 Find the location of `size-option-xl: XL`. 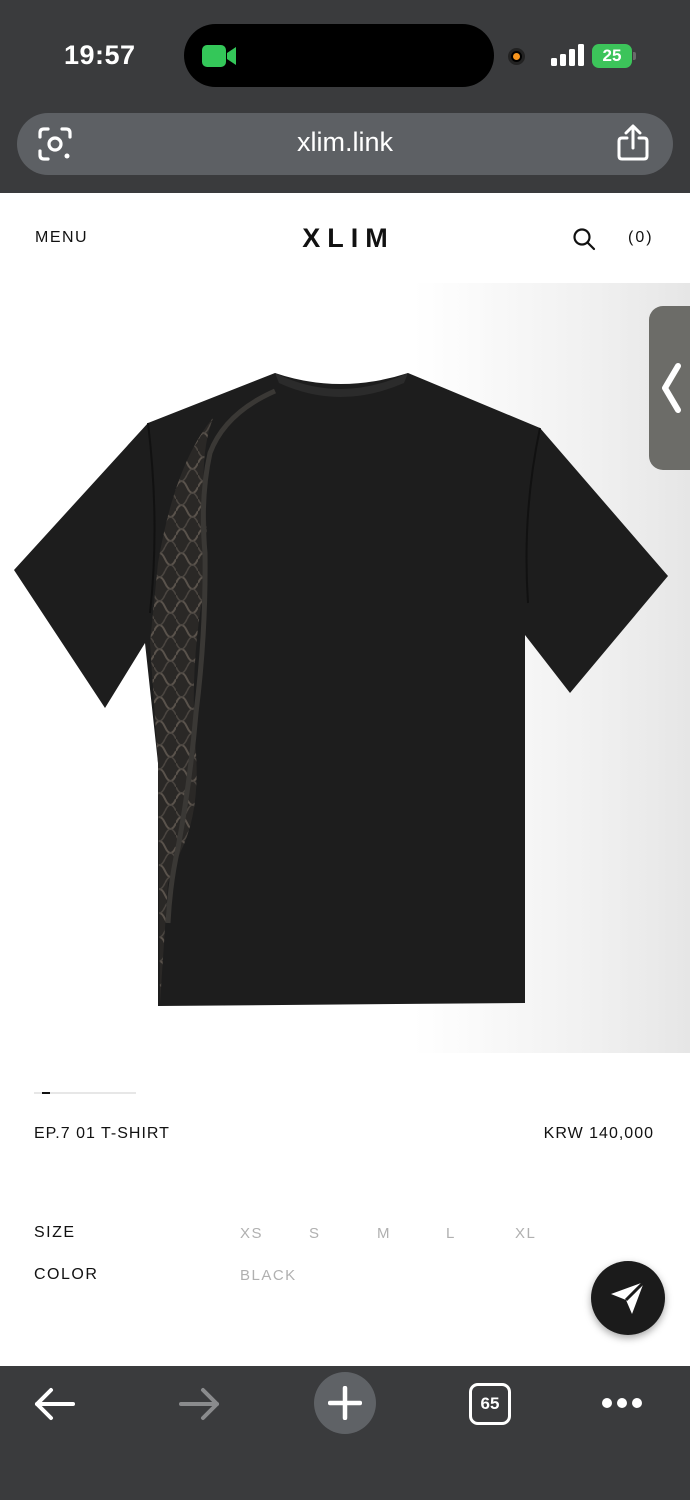

size-option-xl: XL is located at coordinates (525, 1233).